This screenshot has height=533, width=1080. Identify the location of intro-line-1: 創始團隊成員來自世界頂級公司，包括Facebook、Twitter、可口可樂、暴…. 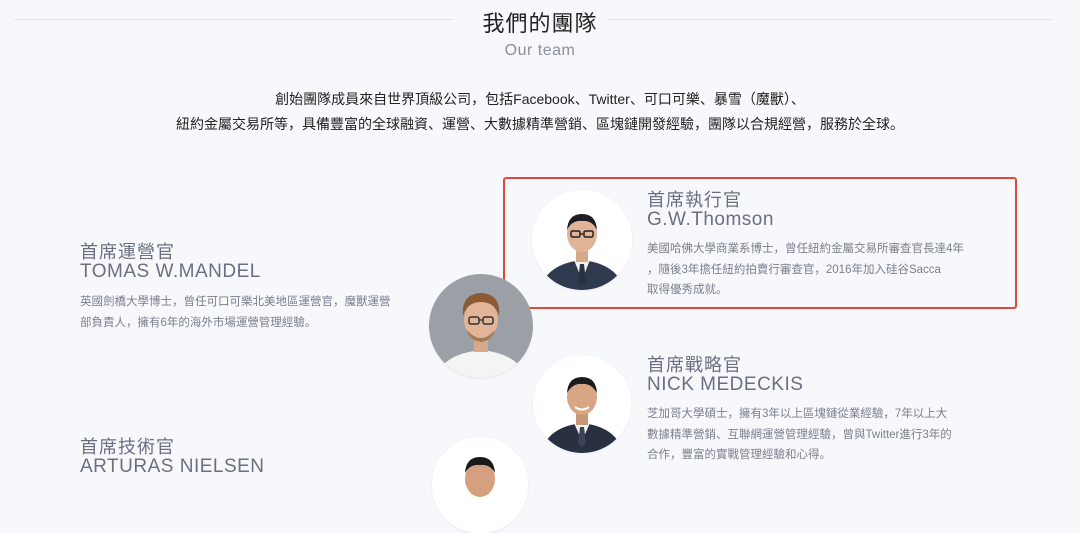
(540, 99).